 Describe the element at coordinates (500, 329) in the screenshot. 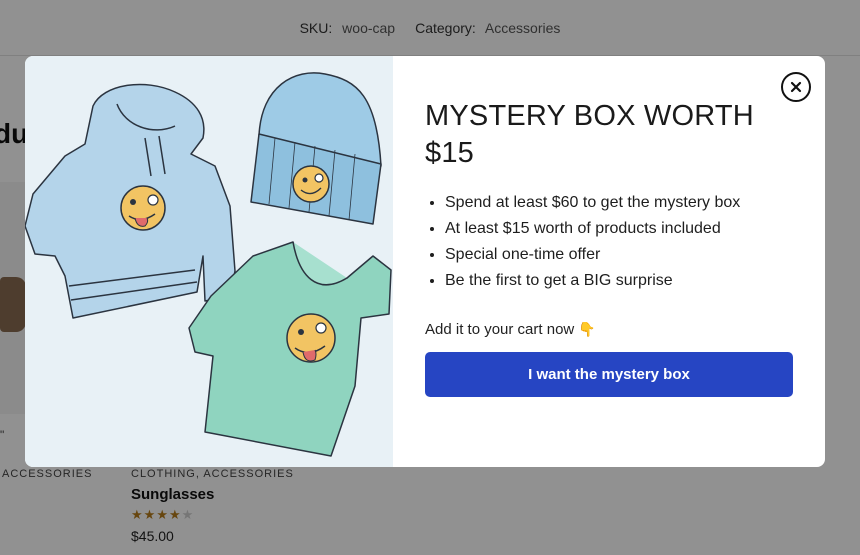

I see `cta-label: Add it to your cart now` at that location.